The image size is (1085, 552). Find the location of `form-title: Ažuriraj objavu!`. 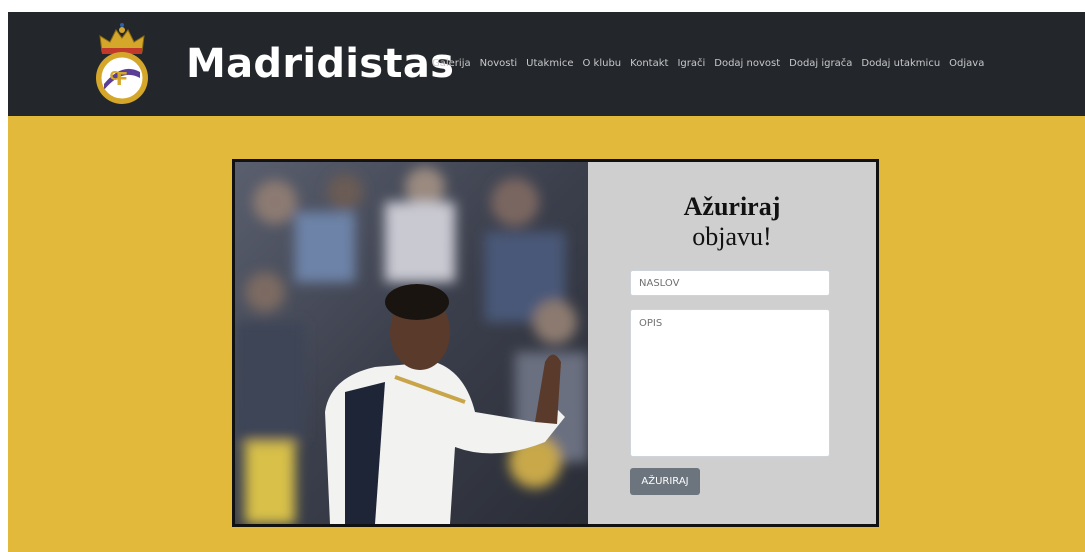

form-title: Ažuriraj objavu! is located at coordinates (732, 222).